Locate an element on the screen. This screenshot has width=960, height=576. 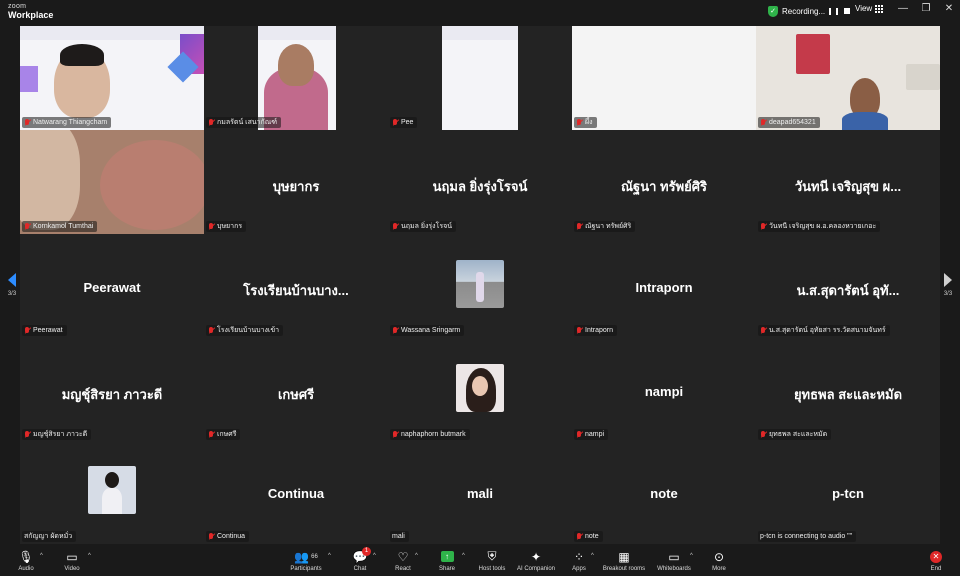
whiteboards-options-caret: ^ is located at coordinates (691, 556).